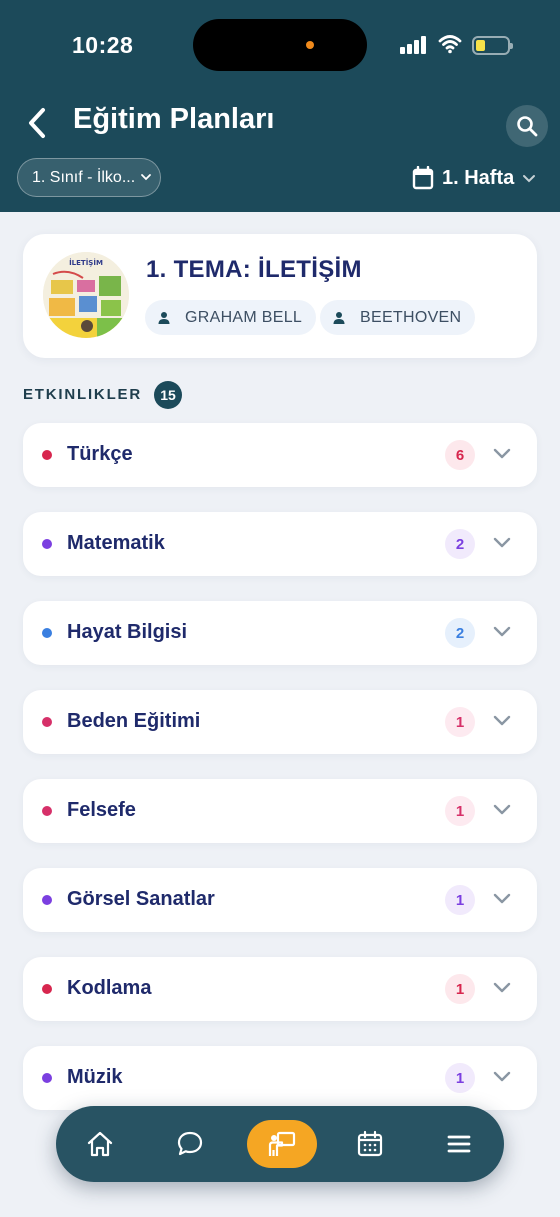 The width and height of the screenshot is (560, 1217). What do you see at coordinates (280, 544) in the screenshot?
I see `subject-item-matematik: Matematik 2` at bounding box center [280, 544].